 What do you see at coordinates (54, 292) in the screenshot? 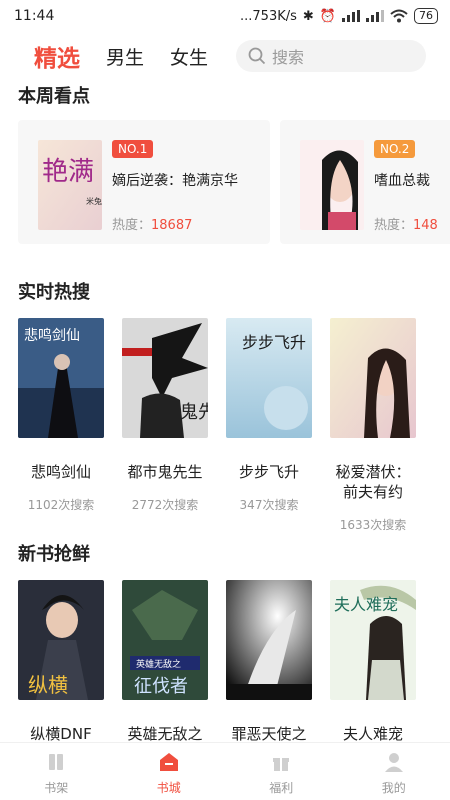
I see `section-title-hot: 实时热搜` at bounding box center [54, 292].